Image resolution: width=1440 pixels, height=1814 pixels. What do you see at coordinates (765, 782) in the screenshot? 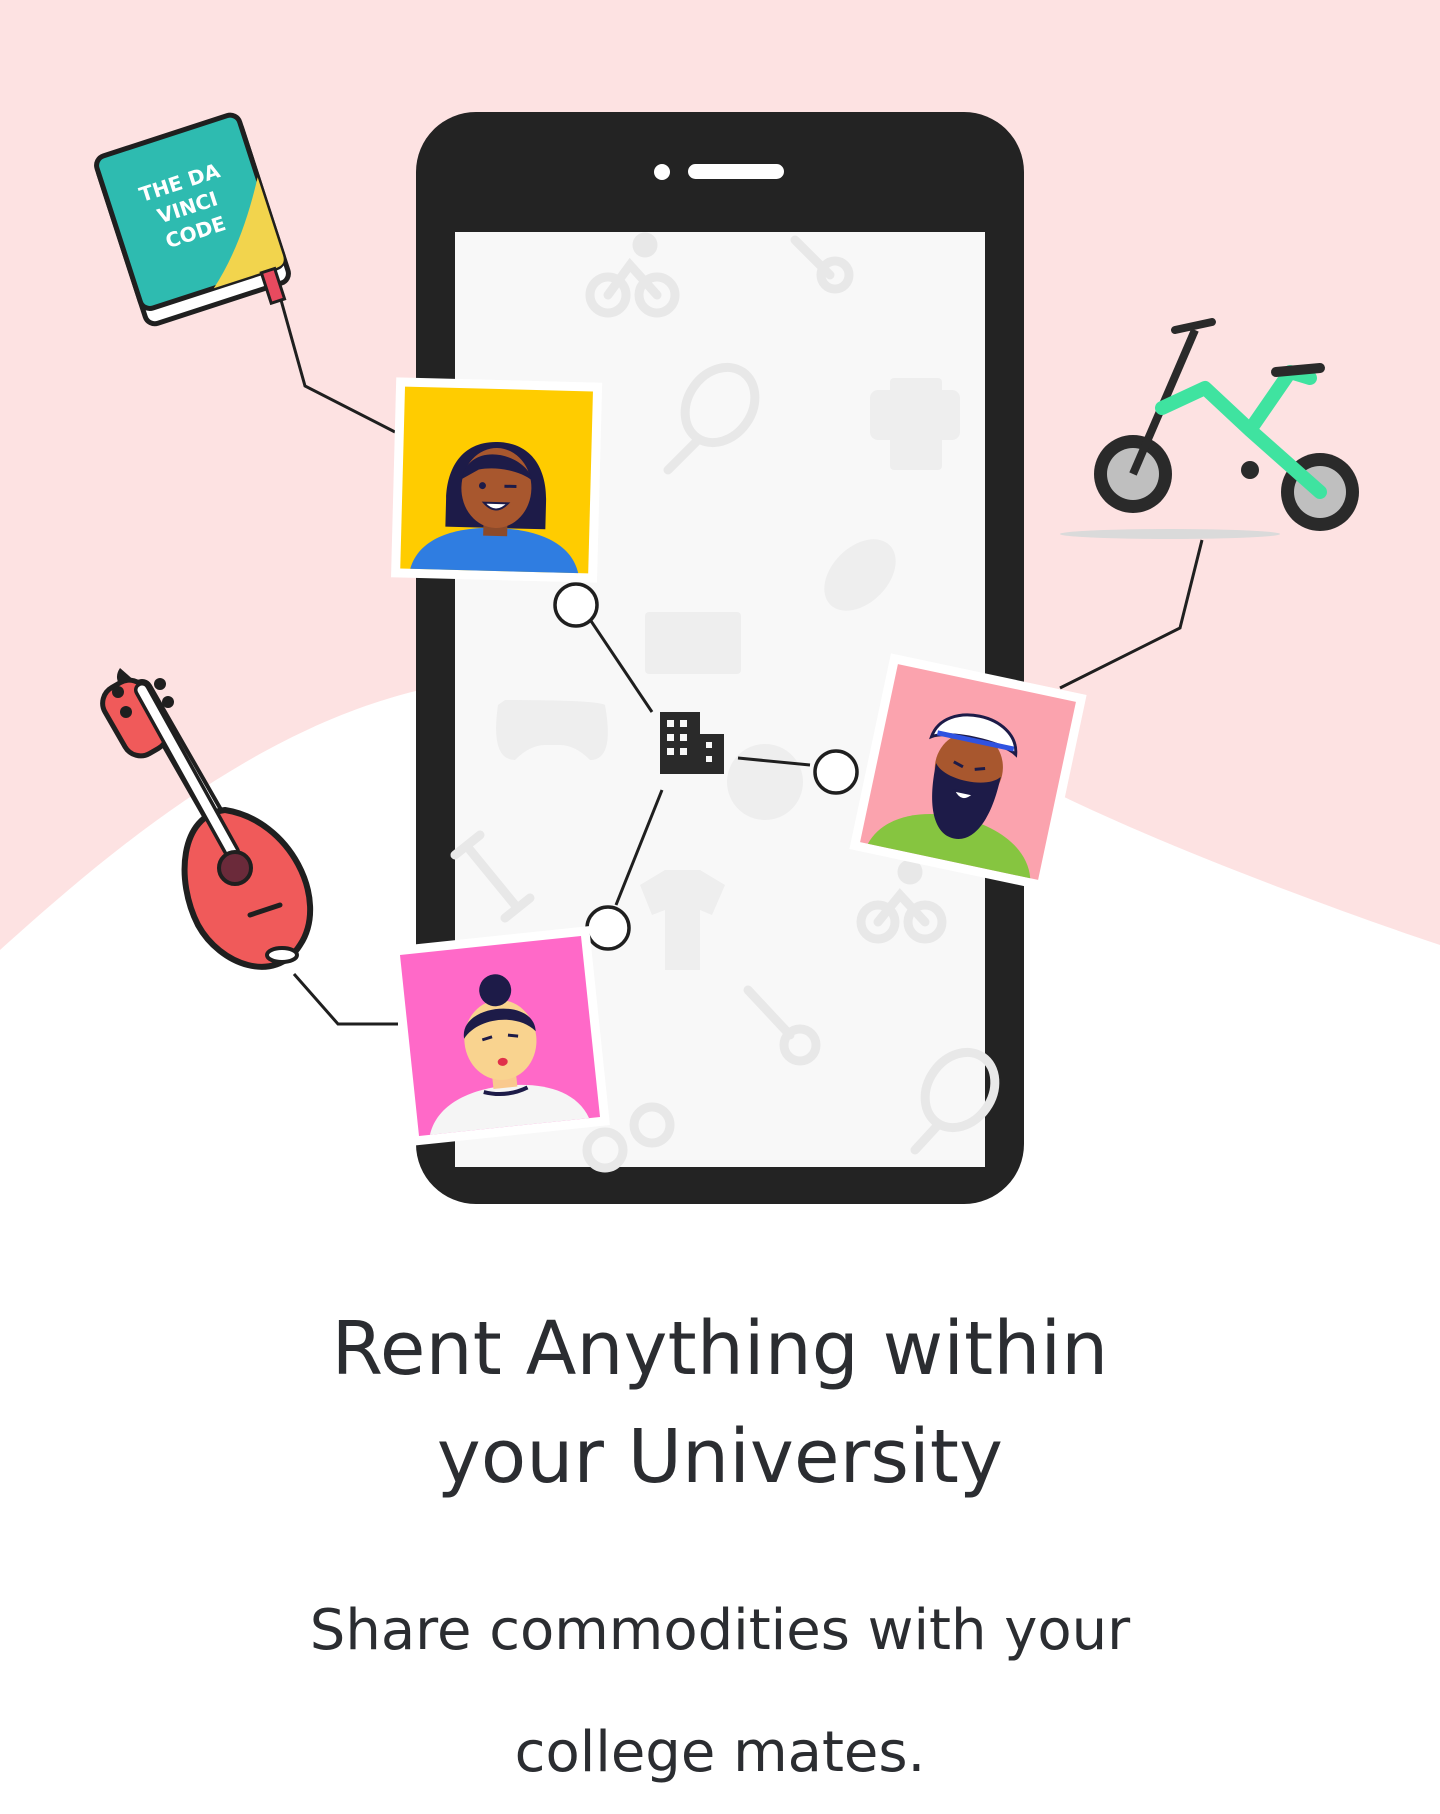
I see `watermark-basketball-icon` at bounding box center [765, 782].